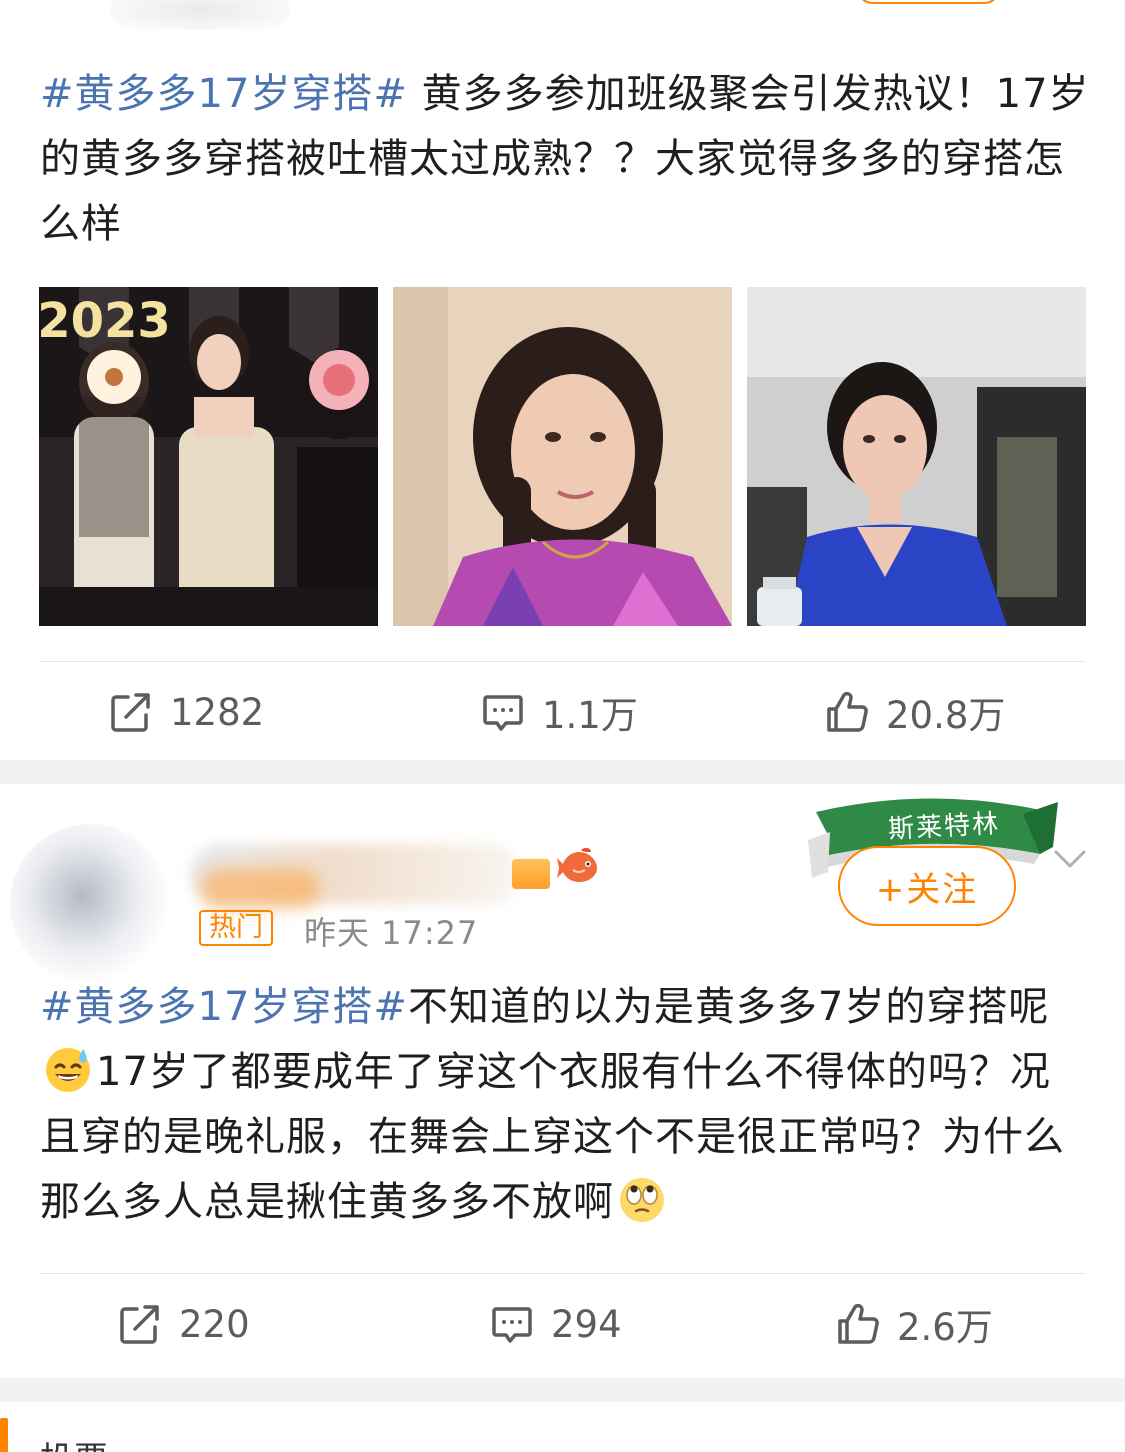  What do you see at coordinates (945, 1327) in the screenshot?
I see `like-count: 2.6万` at bounding box center [945, 1327].